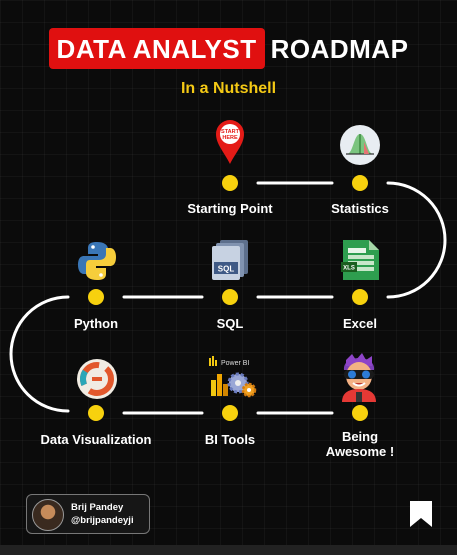  I want to click on step-label-sql: SQL, so click(230, 323).